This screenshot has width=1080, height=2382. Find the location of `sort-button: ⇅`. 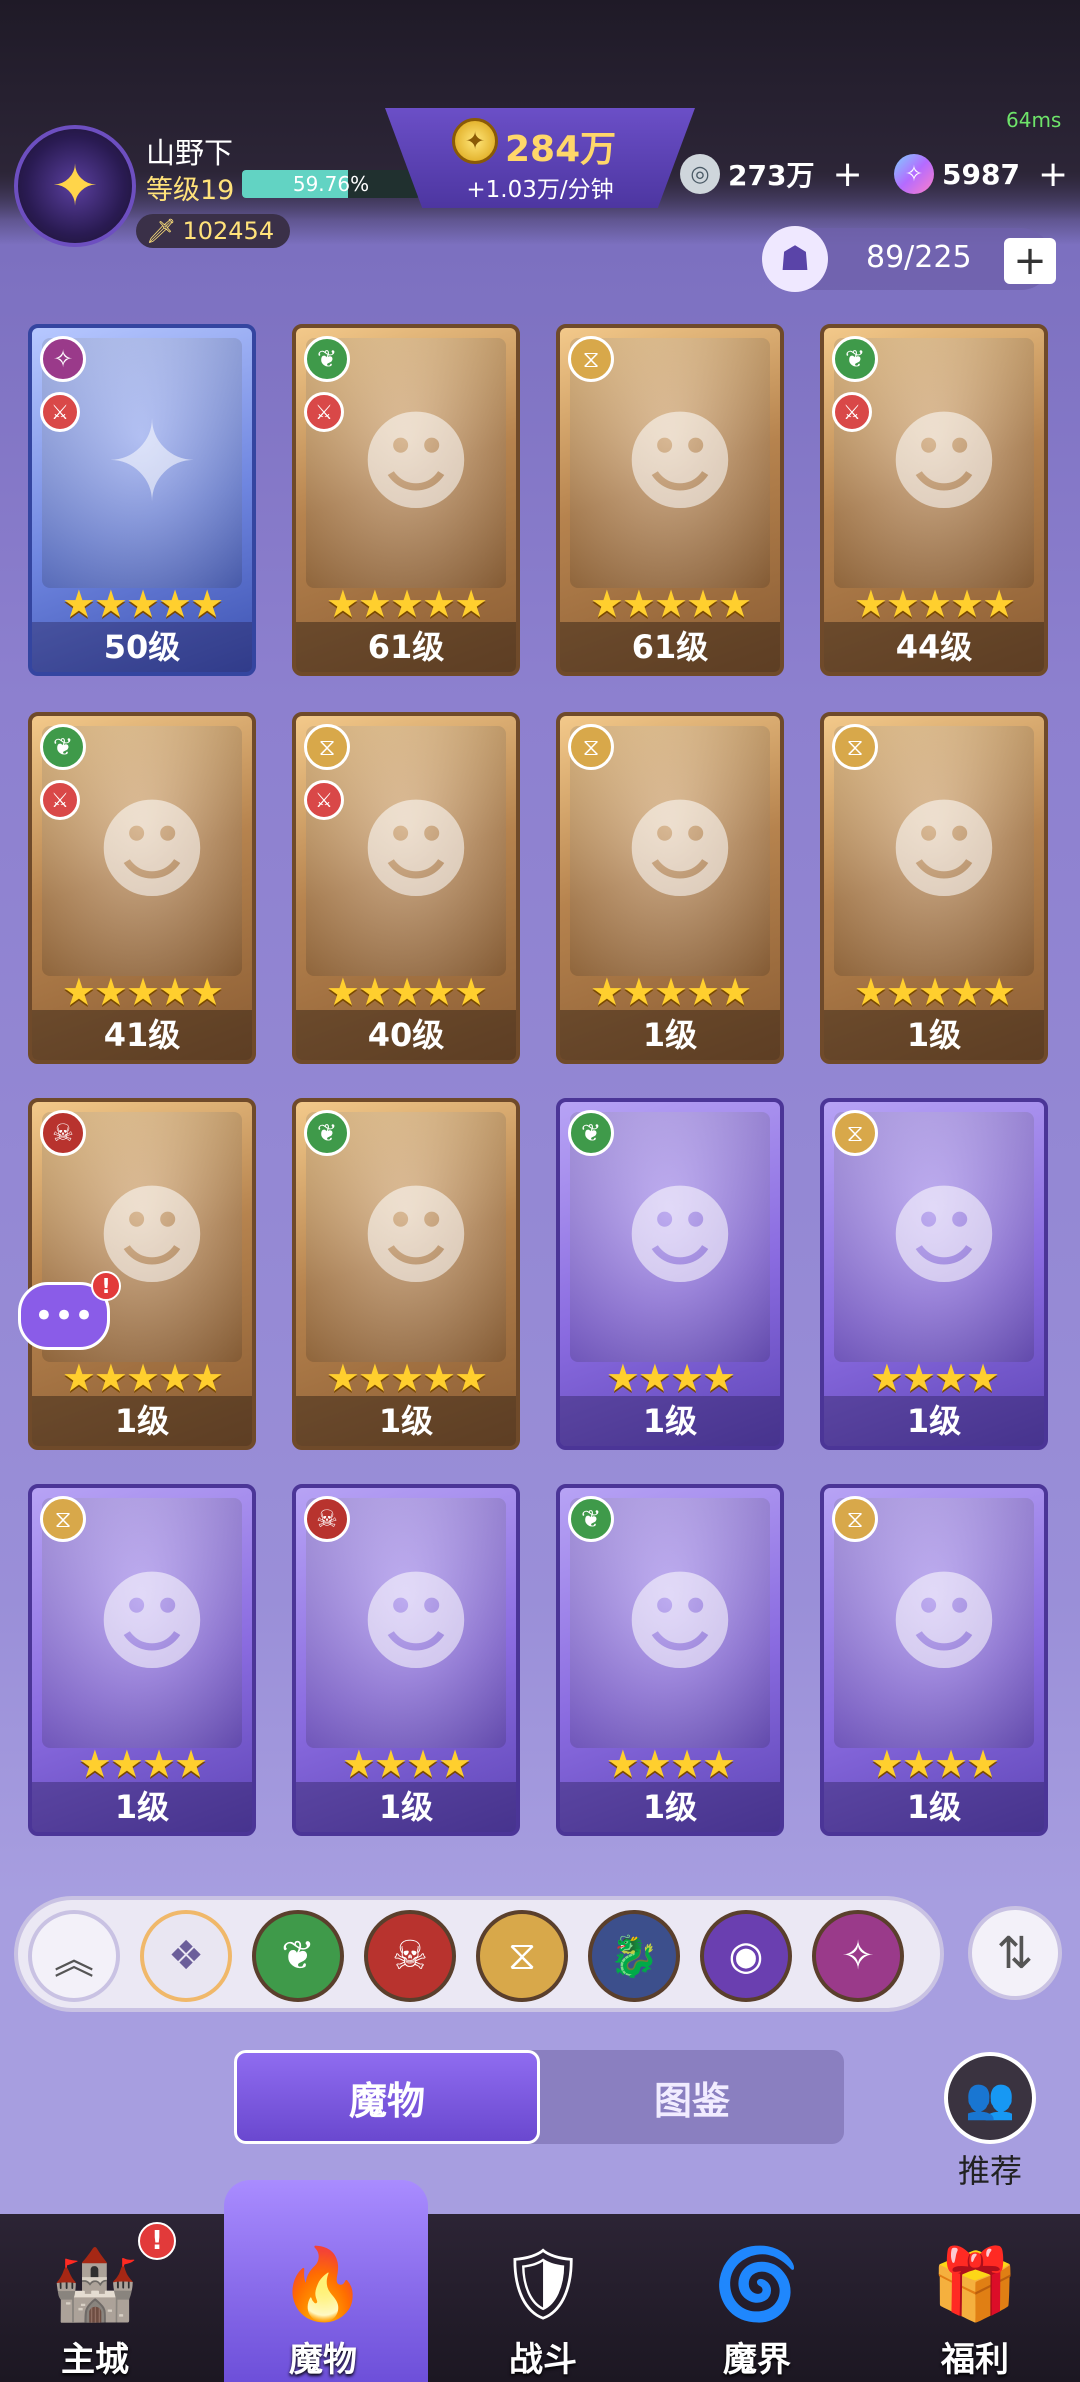

sort-button: ⇅ is located at coordinates (1015, 1953).